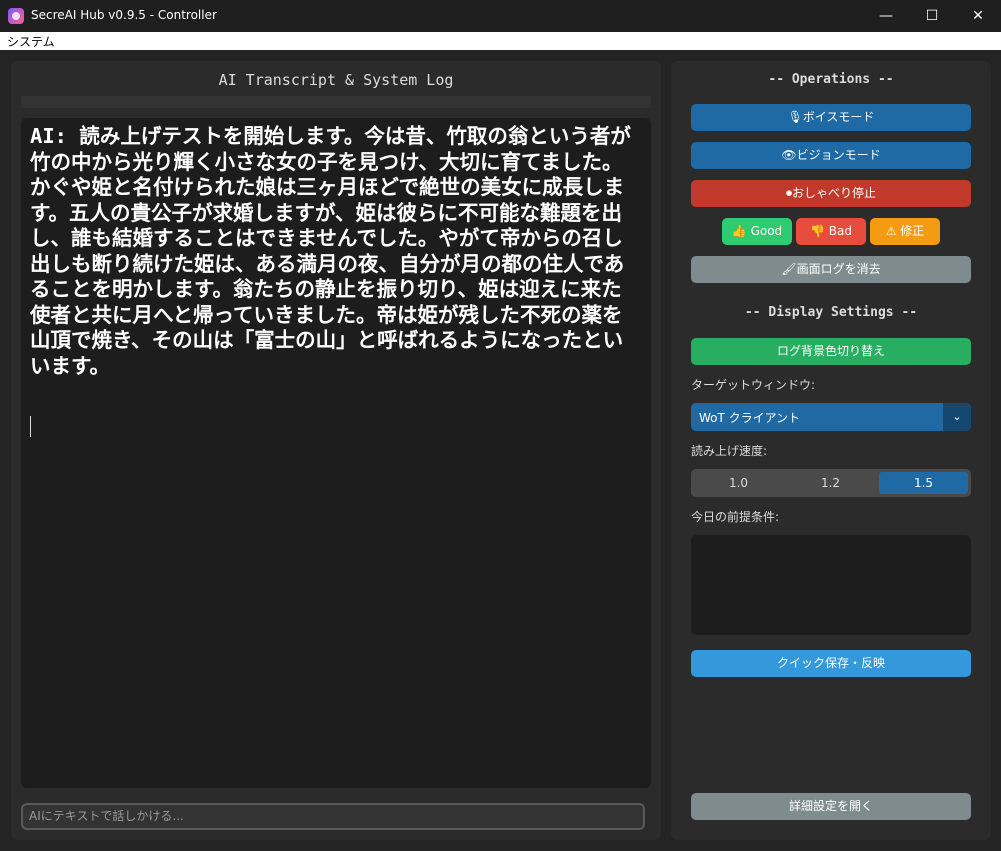 The height and width of the screenshot is (851, 1001). What do you see at coordinates (886, 16) in the screenshot?
I see `minimize-button: —` at bounding box center [886, 16].